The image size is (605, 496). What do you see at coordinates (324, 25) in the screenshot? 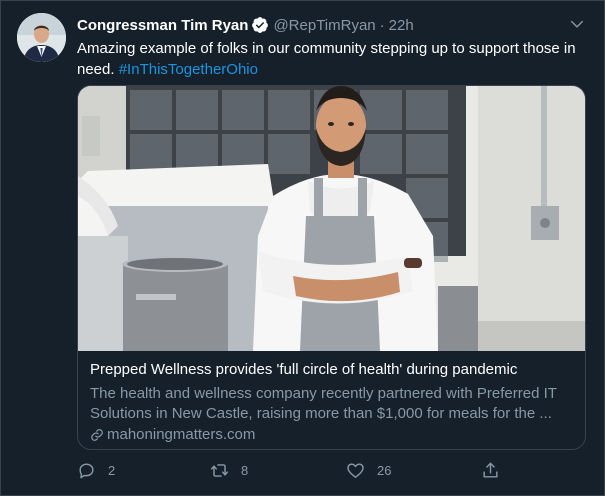
I see `author-handle: @RepTimRyan` at bounding box center [324, 25].